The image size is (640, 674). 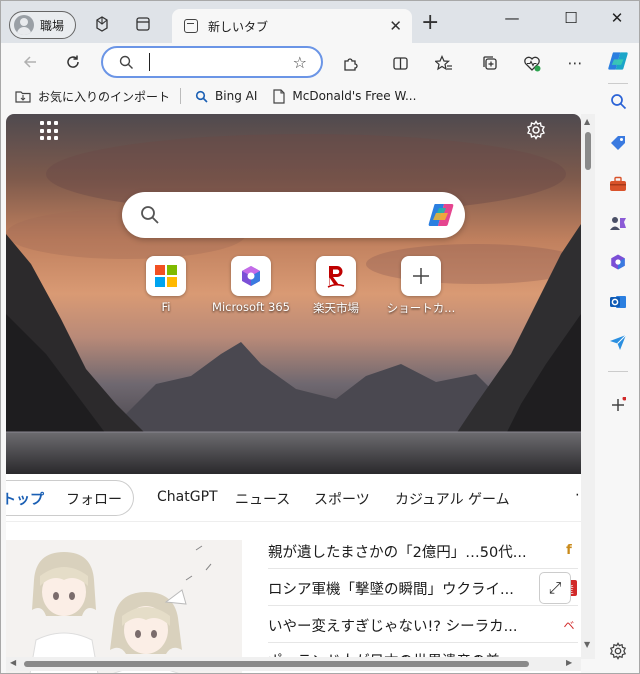 I want to click on profile-button: 職場, so click(x=42, y=25).